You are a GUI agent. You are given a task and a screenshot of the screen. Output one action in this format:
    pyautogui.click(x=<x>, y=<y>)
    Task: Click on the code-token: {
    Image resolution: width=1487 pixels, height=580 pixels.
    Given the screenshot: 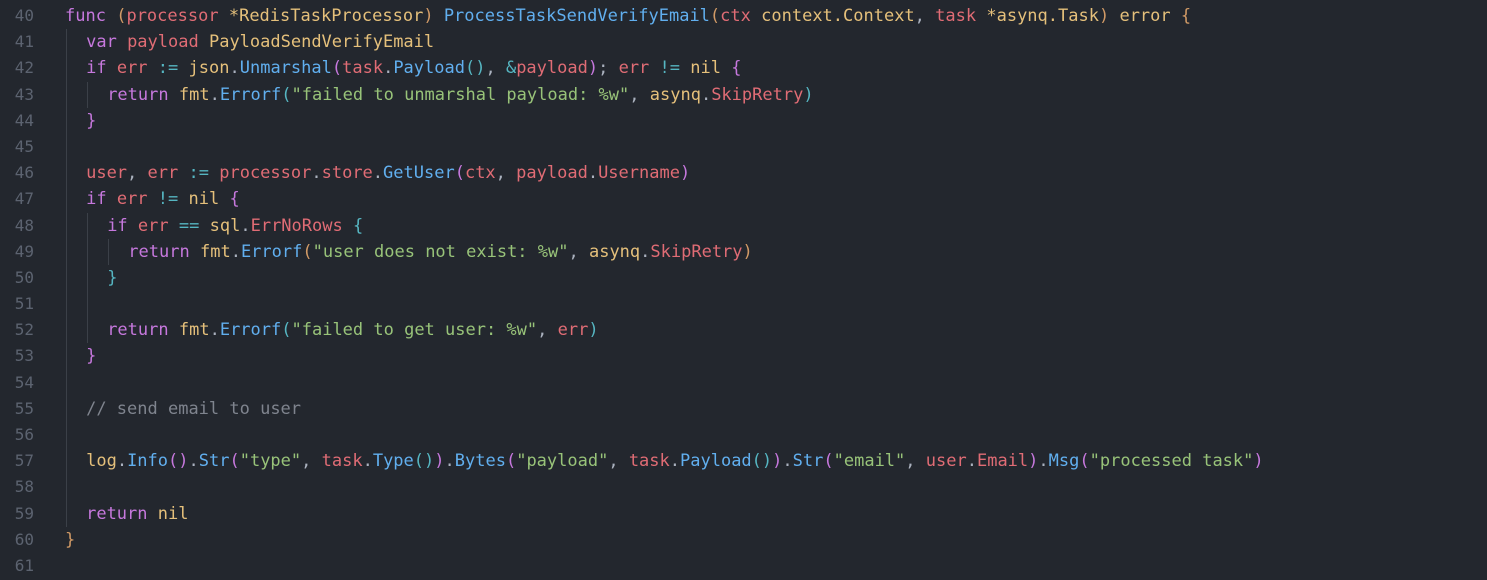 What is the action you would take?
    pyautogui.click(x=1186, y=16)
    